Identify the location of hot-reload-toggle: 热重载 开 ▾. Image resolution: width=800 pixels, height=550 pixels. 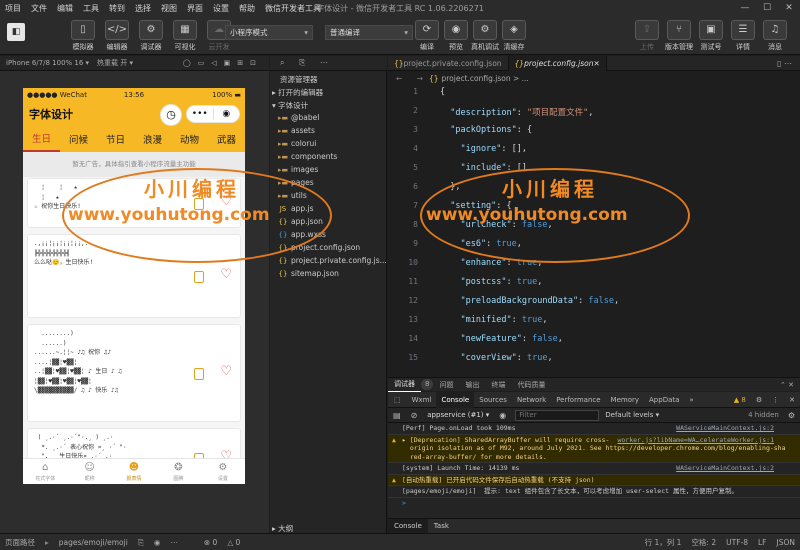
(111, 63).